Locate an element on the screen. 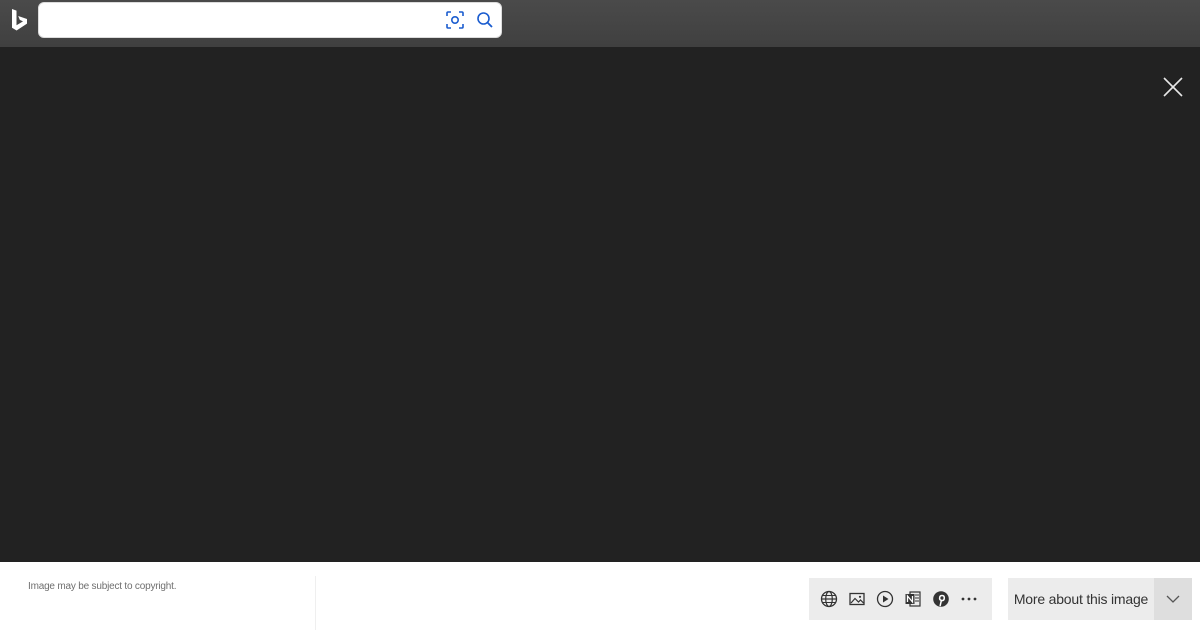 The width and height of the screenshot is (1200, 630). visit-site-button is located at coordinates (829, 599).